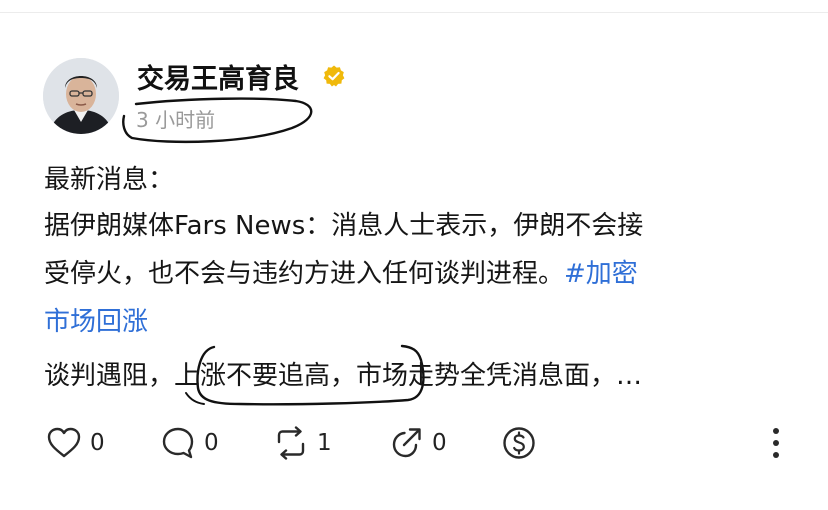 The width and height of the screenshot is (828, 510). What do you see at coordinates (406, 443) in the screenshot?
I see `share-icon` at bounding box center [406, 443].